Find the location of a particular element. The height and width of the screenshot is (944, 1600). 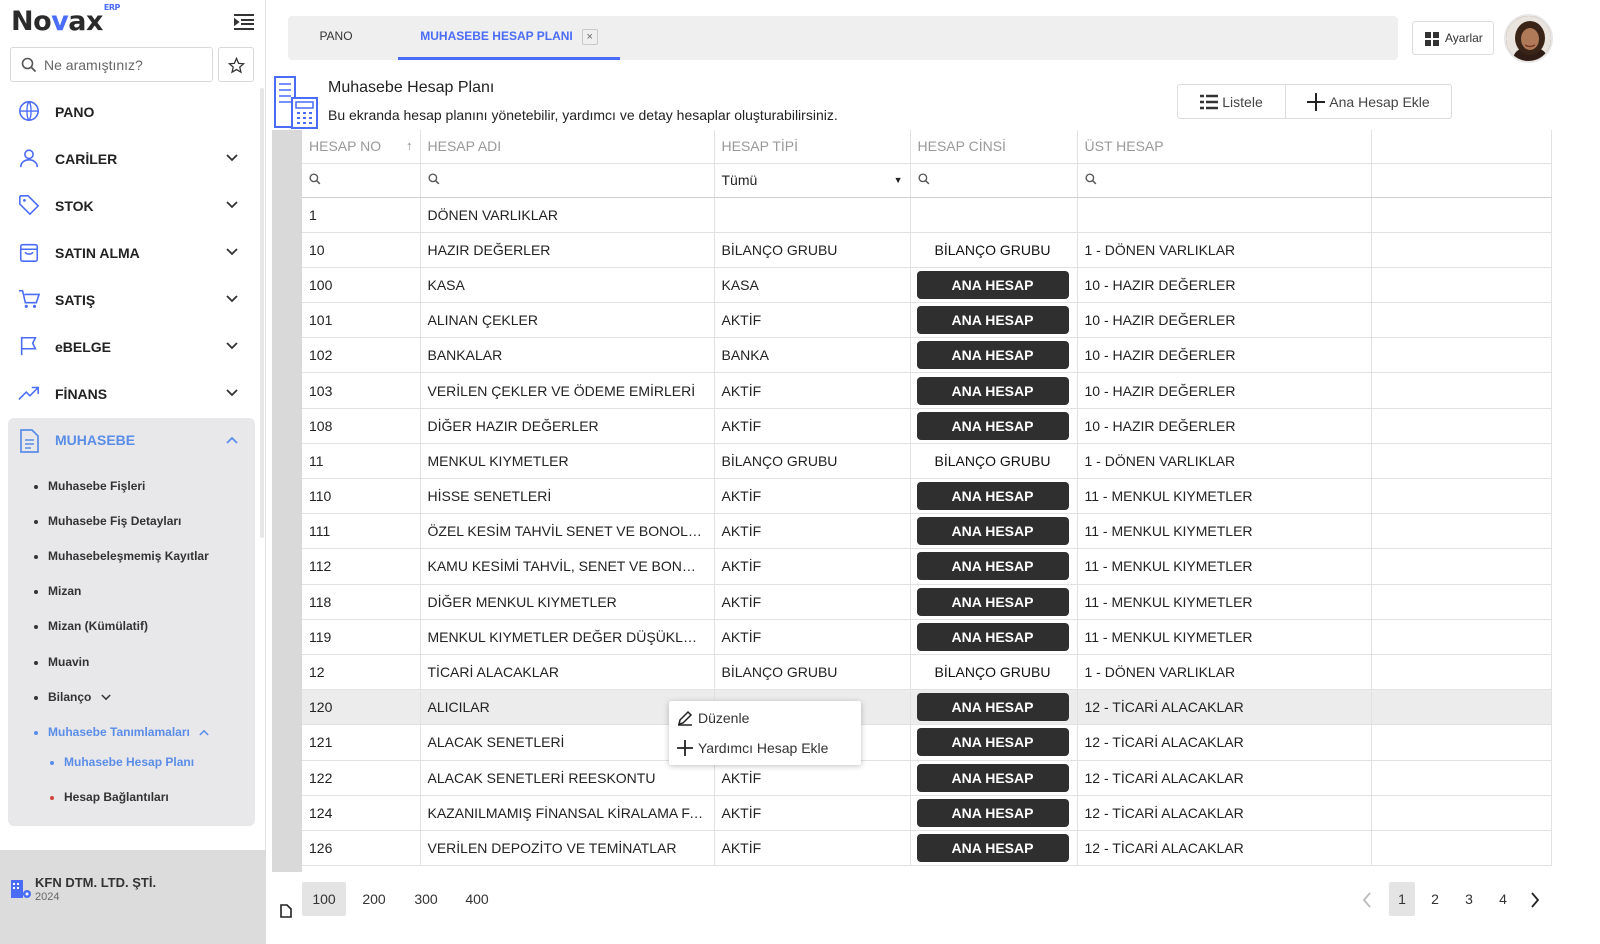

tab-pano: PANO is located at coordinates (336, 38).